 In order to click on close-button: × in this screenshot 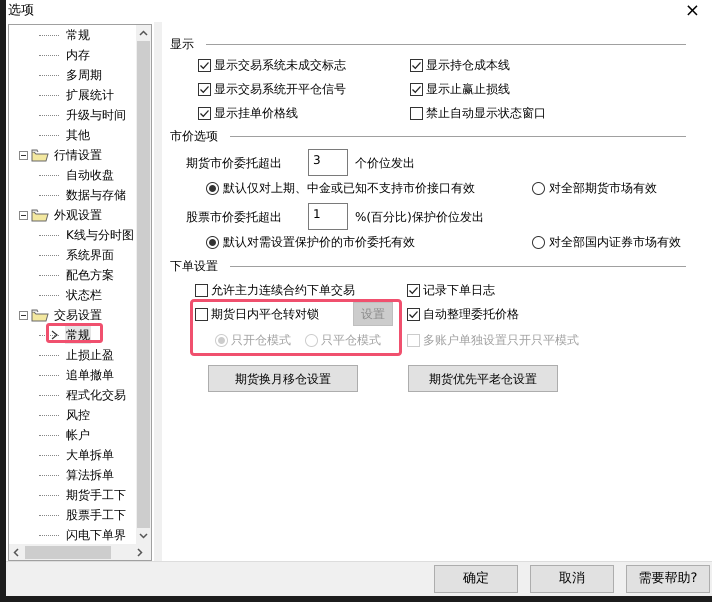, I will do `click(692, 11)`.